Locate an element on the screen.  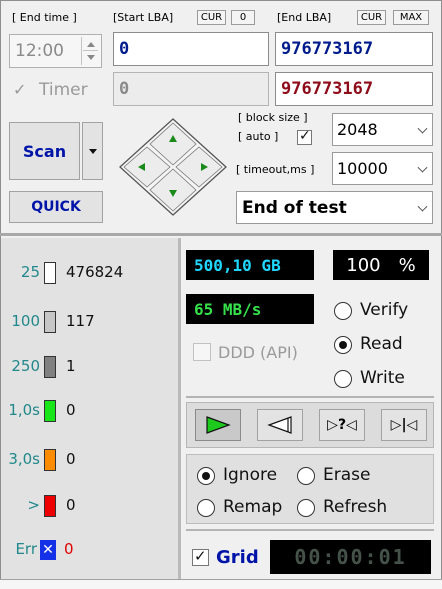
quick-button: QUICK is located at coordinates (56, 207).